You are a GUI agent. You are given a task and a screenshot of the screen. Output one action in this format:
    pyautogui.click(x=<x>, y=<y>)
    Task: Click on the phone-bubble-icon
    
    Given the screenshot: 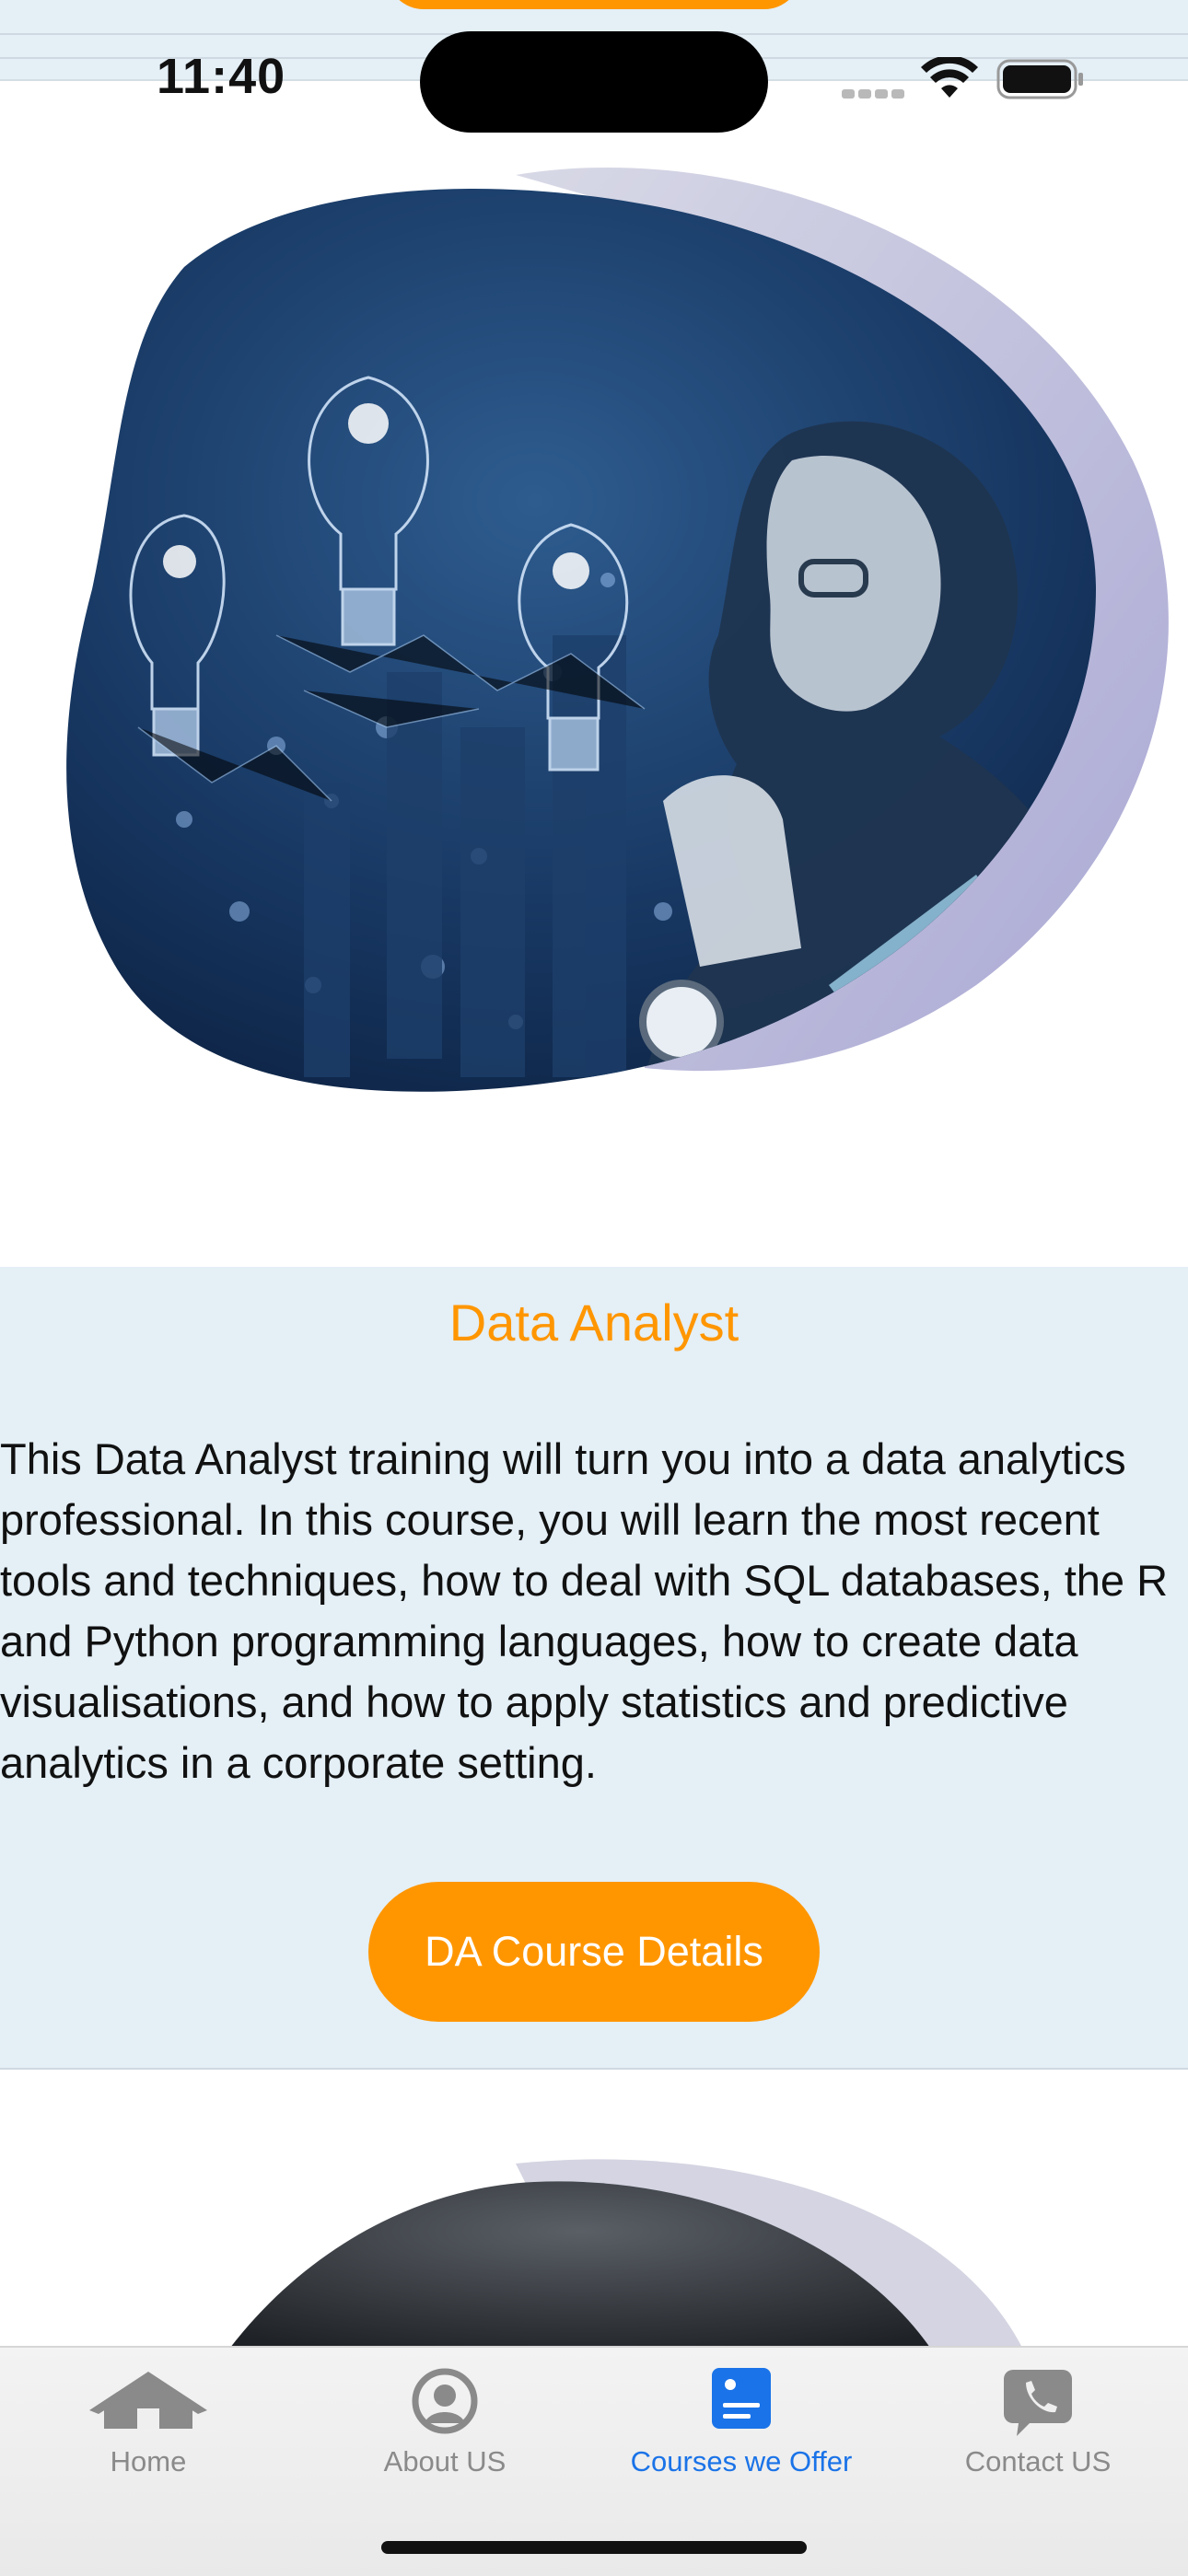 What is the action you would take?
    pyautogui.click(x=1038, y=2403)
    